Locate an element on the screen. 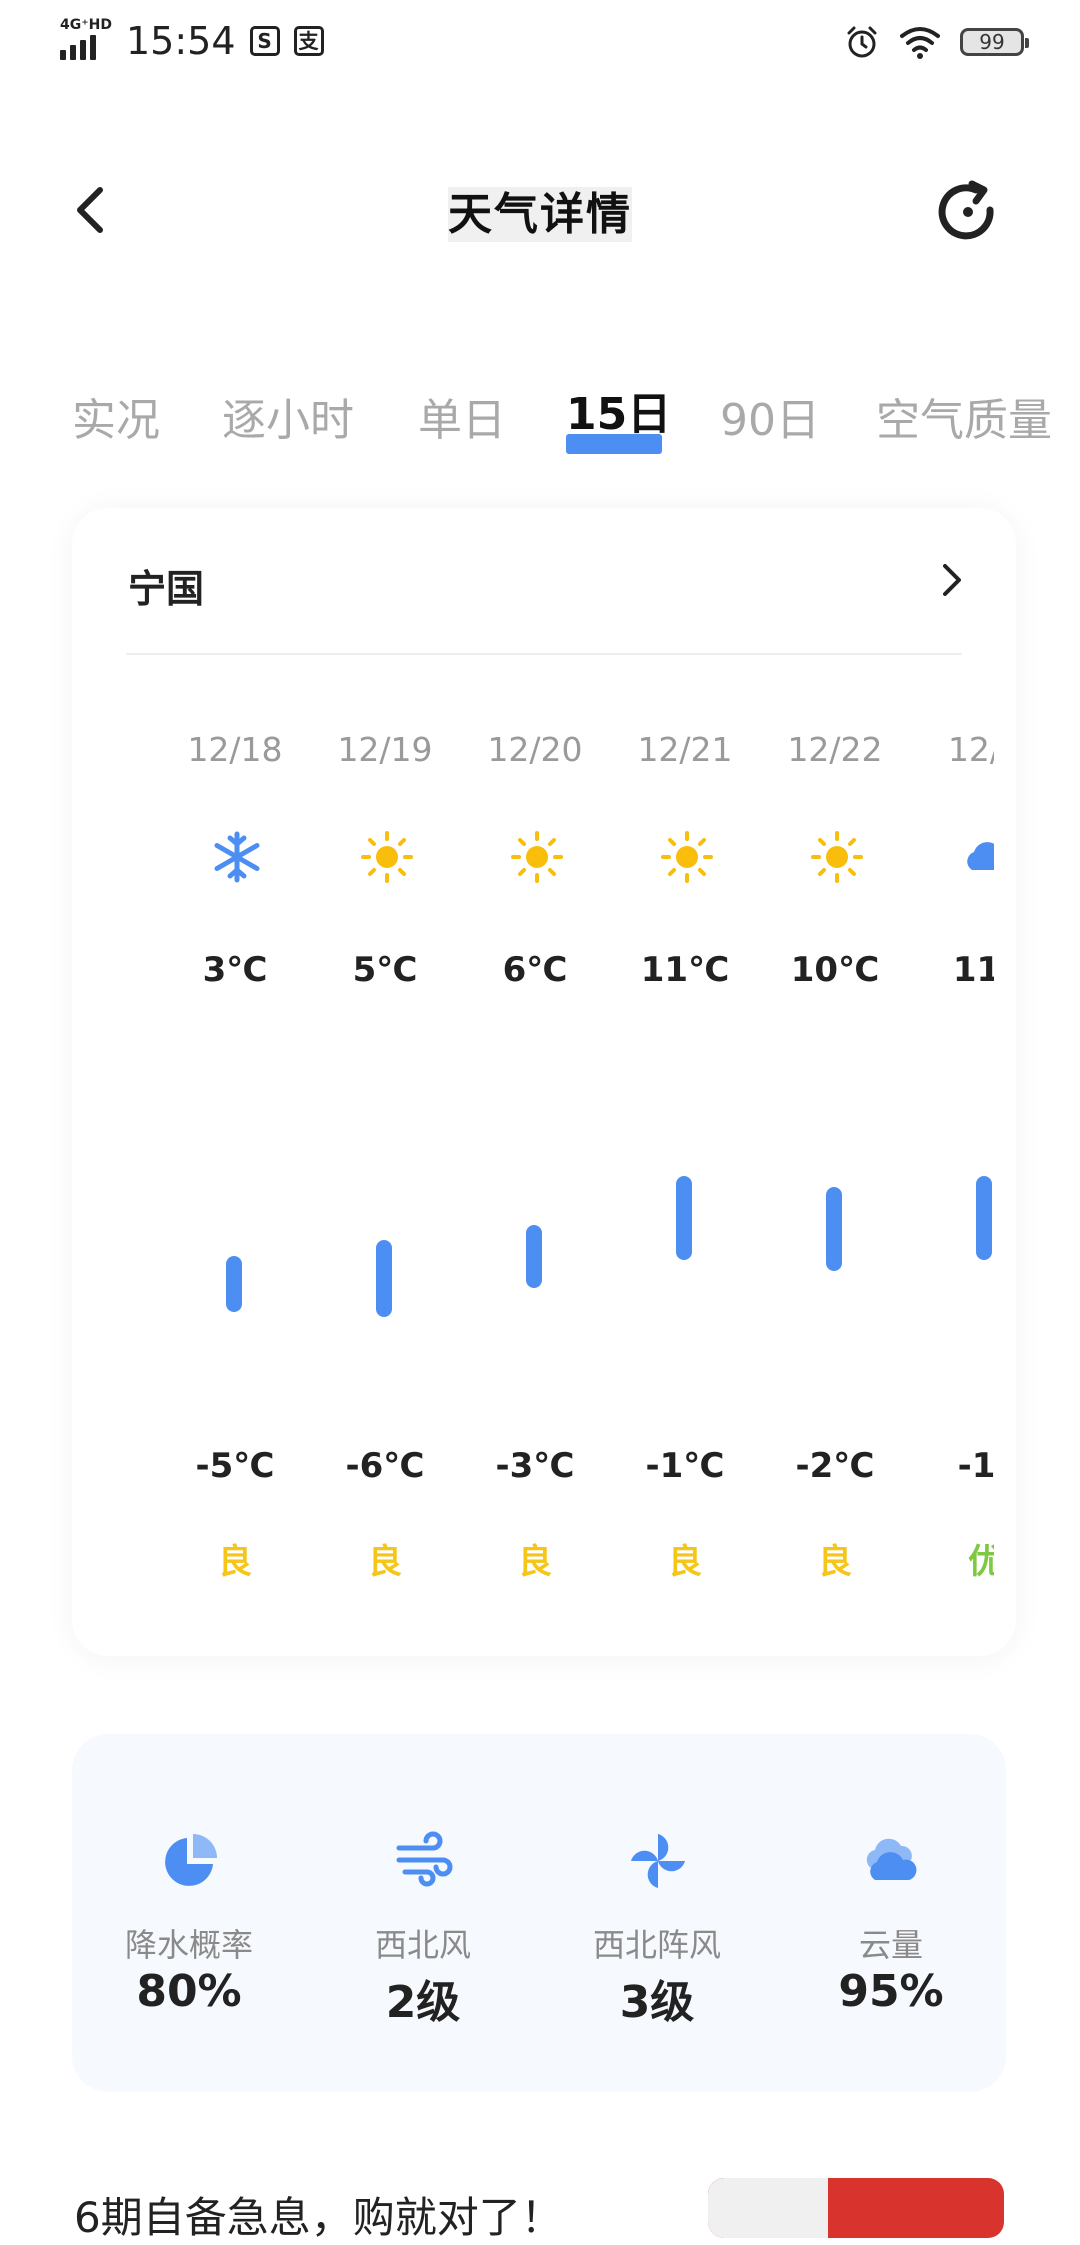  battery-icon: 99 is located at coordinates (994, 42).